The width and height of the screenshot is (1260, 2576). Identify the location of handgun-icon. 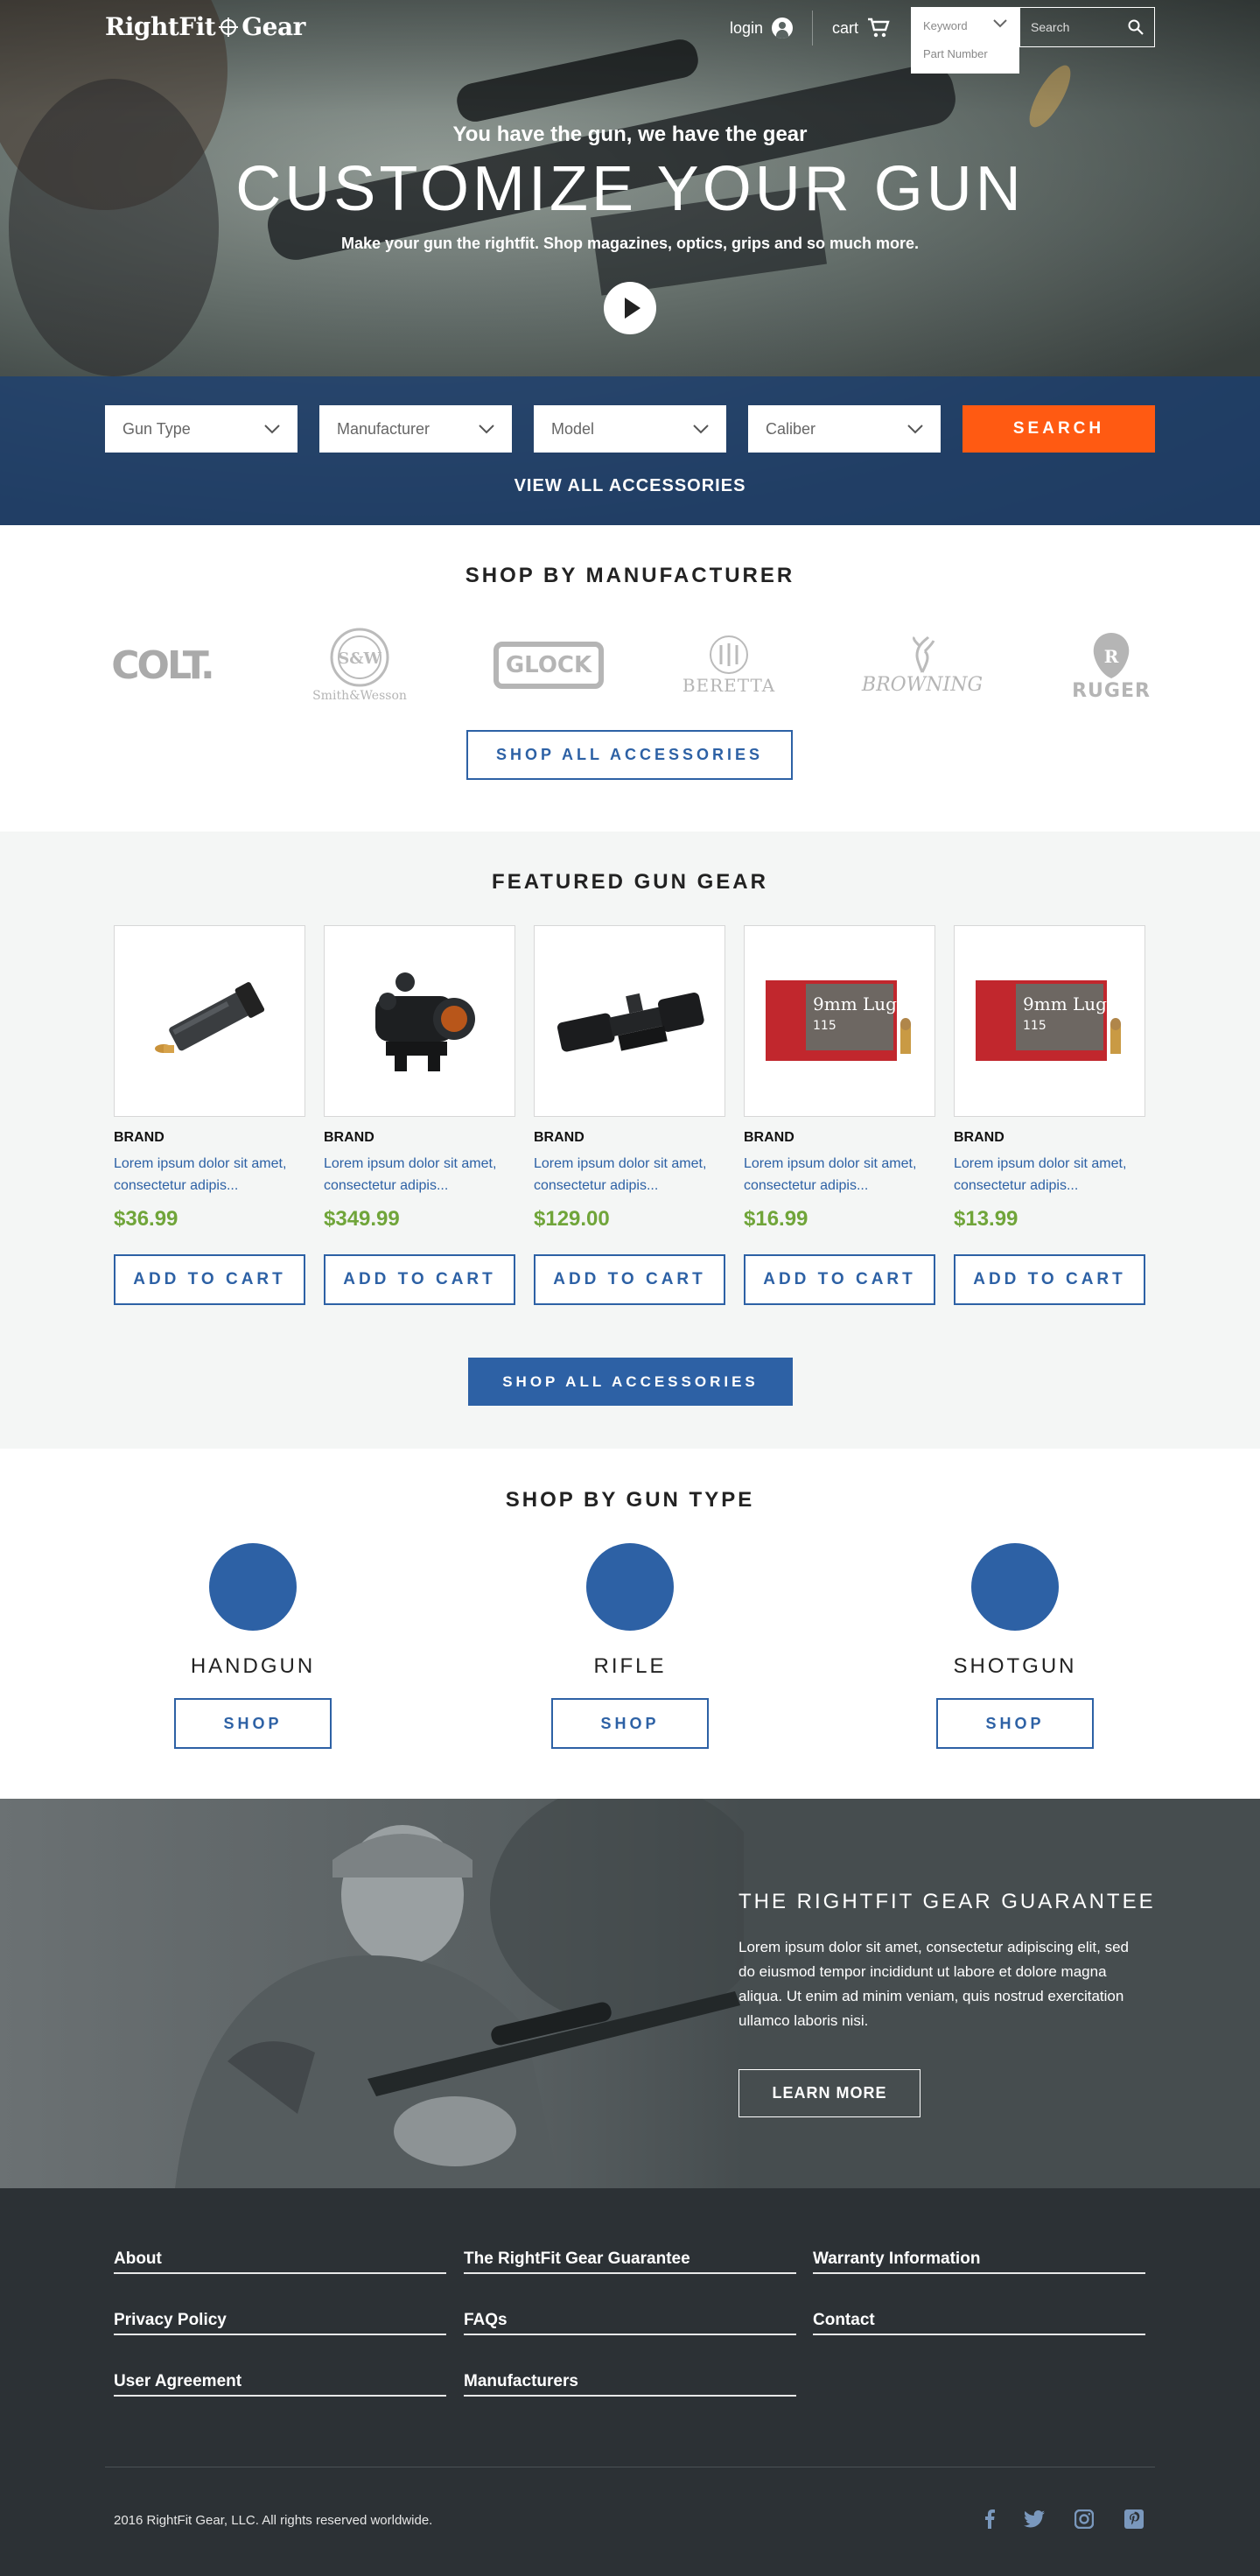
(253, 1587).